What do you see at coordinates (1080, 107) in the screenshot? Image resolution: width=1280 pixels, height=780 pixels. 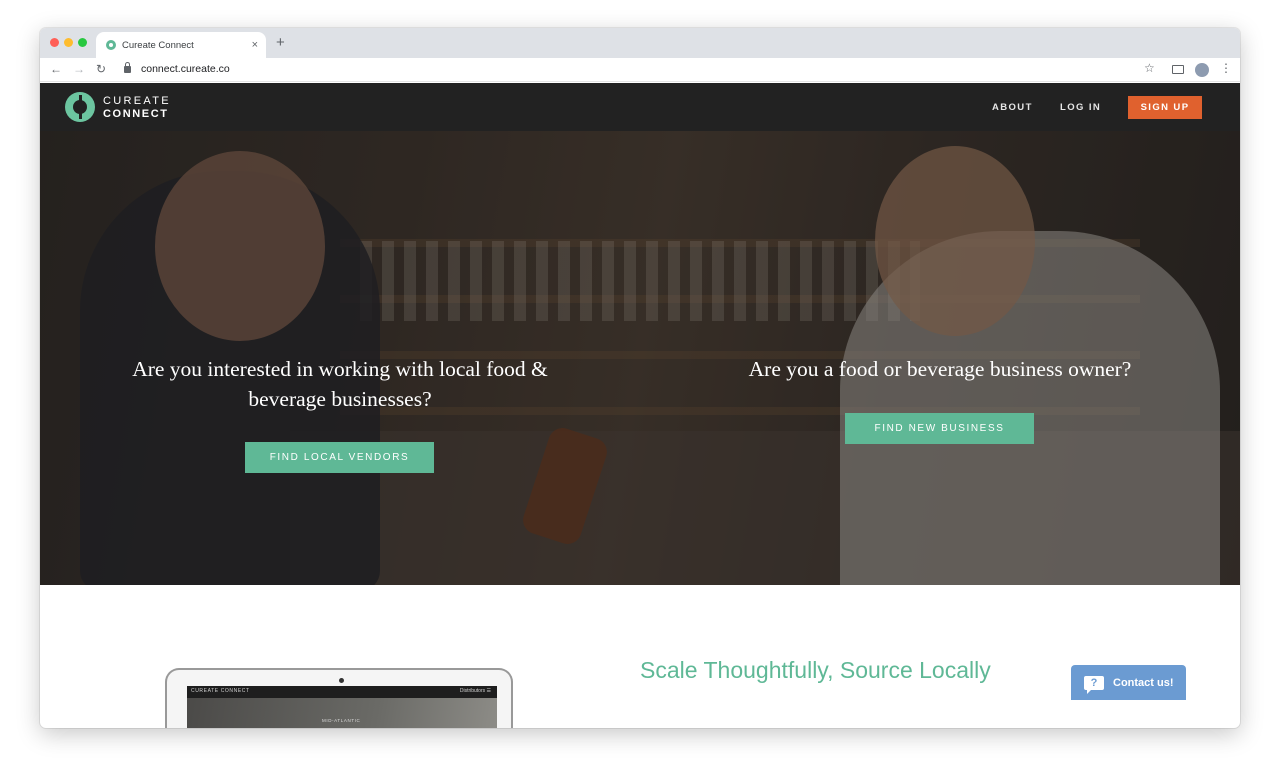 I see `nav-login-link: LOG IN` at bounding box center [1080, 107].